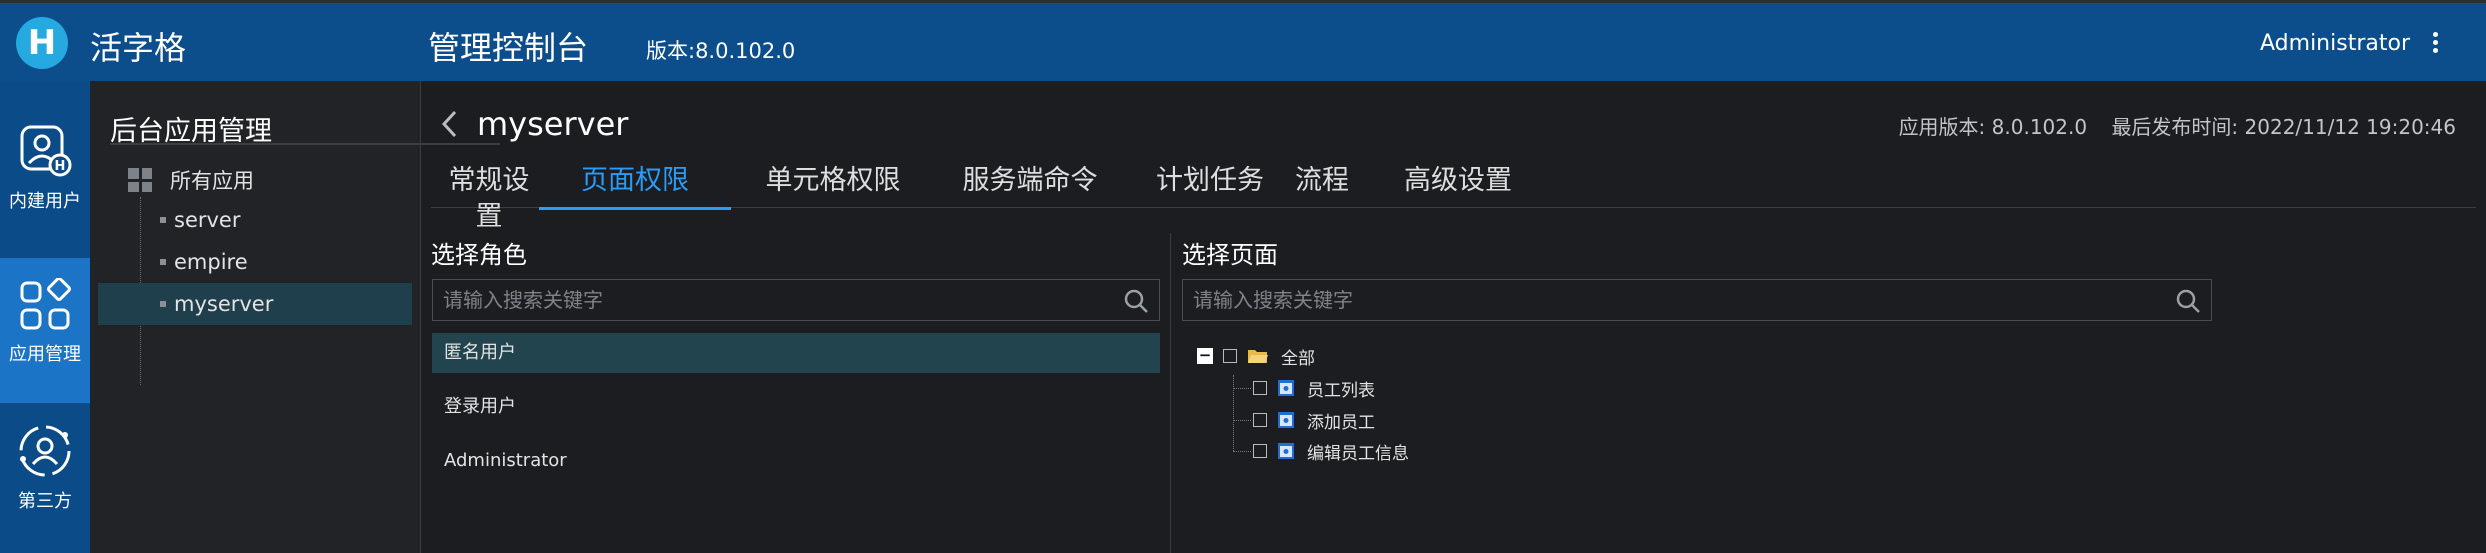 Image resolution: width=2486 pixels, height=553 pixels. Describe the element at coordinates (721, 51) in the screenshot. I see `version-label: 版本:8.0.102.0` at that location.